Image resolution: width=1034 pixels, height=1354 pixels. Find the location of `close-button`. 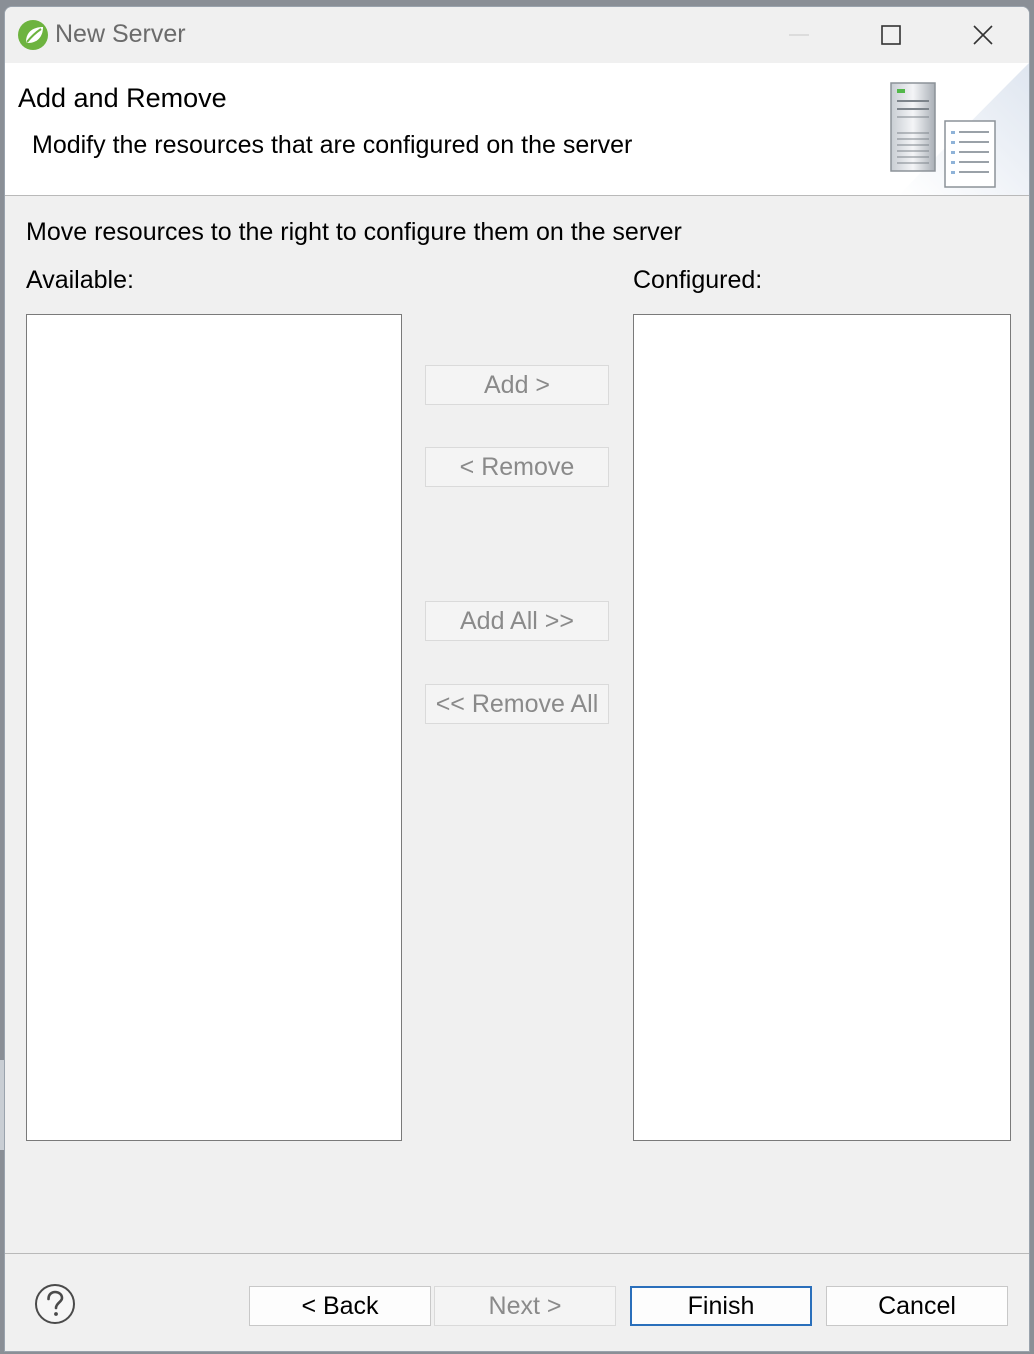

close-button is located at coordinates (983, 35).